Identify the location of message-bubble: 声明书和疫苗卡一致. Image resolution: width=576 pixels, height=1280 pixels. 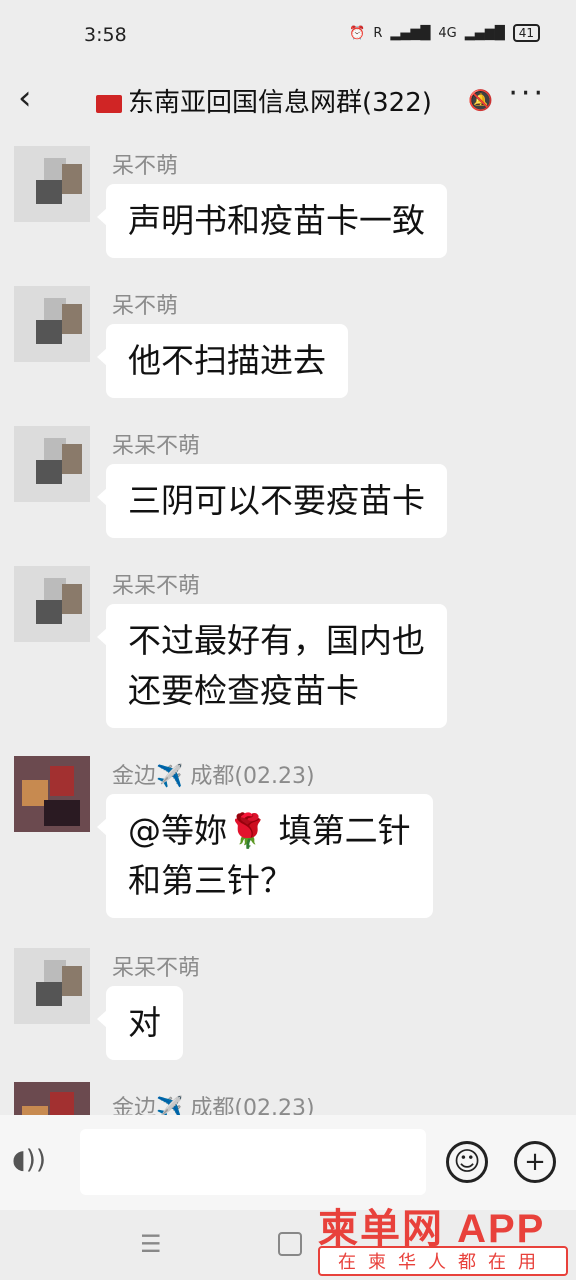
(272, 221).